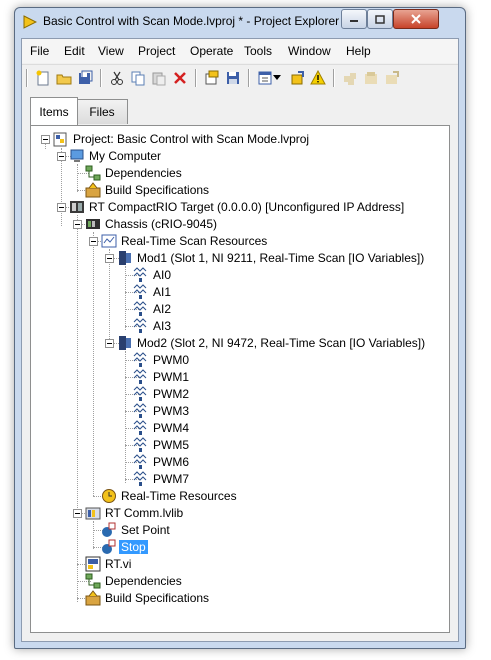  I want to click on tab-items: Items, so click(54, 111).